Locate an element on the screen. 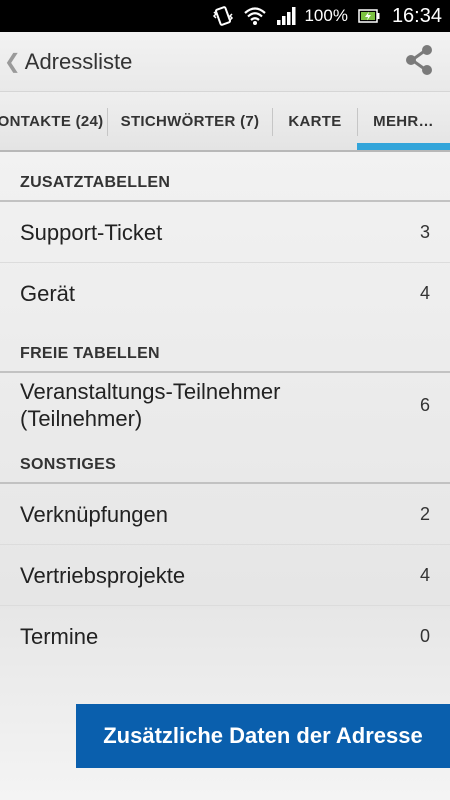 This screenshot has width=450, height=800. tab-kontakte: KONTAKTE (24) is located at coordinates (60, 121).